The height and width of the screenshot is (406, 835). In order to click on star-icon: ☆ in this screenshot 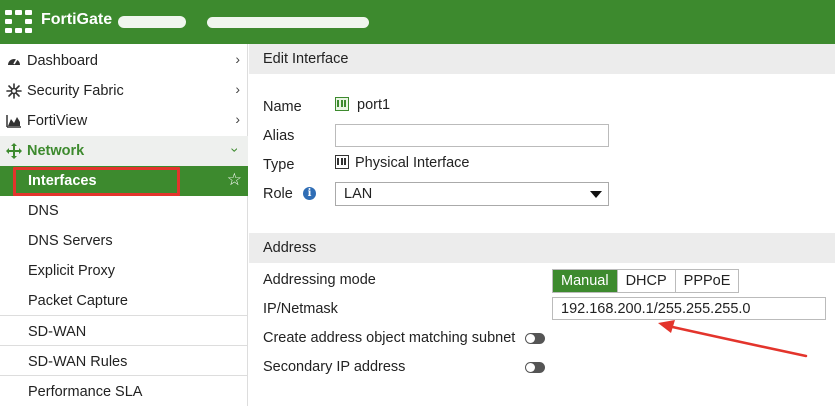, I will do `click(234, 180)`.